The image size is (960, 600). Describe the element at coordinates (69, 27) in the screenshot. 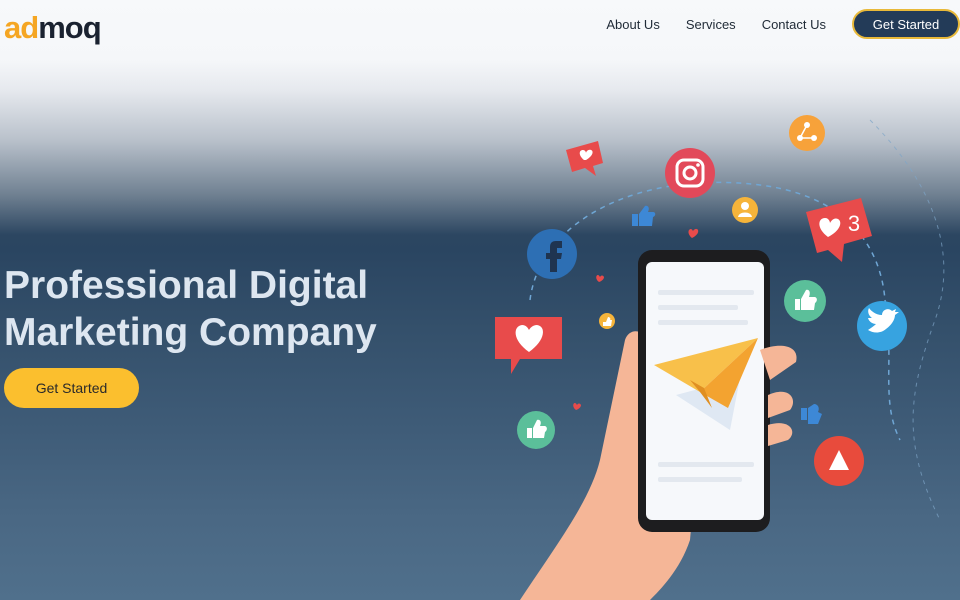

I see `logo-part-2: moq` at that location.